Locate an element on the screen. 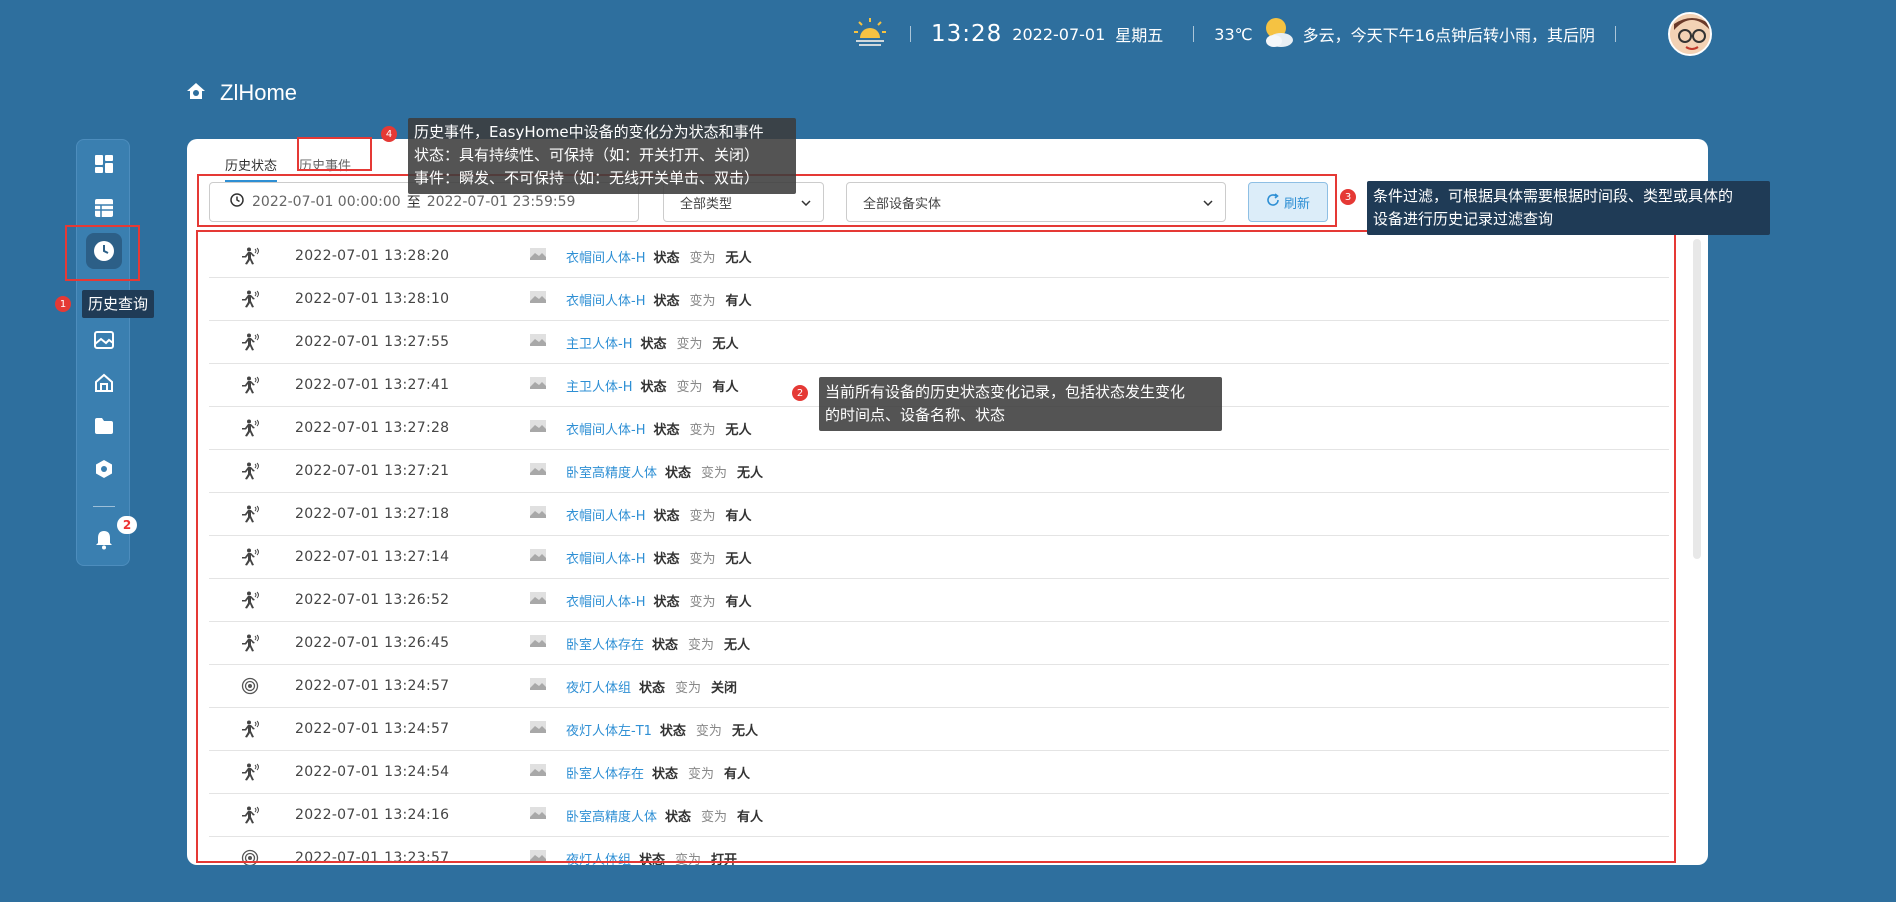 The width and height of the screenshot is (1896, 902). note-line: 条件过滤，可根据具体需要根据时间段、类型或具体的 is located at coordinates (1553, 196).